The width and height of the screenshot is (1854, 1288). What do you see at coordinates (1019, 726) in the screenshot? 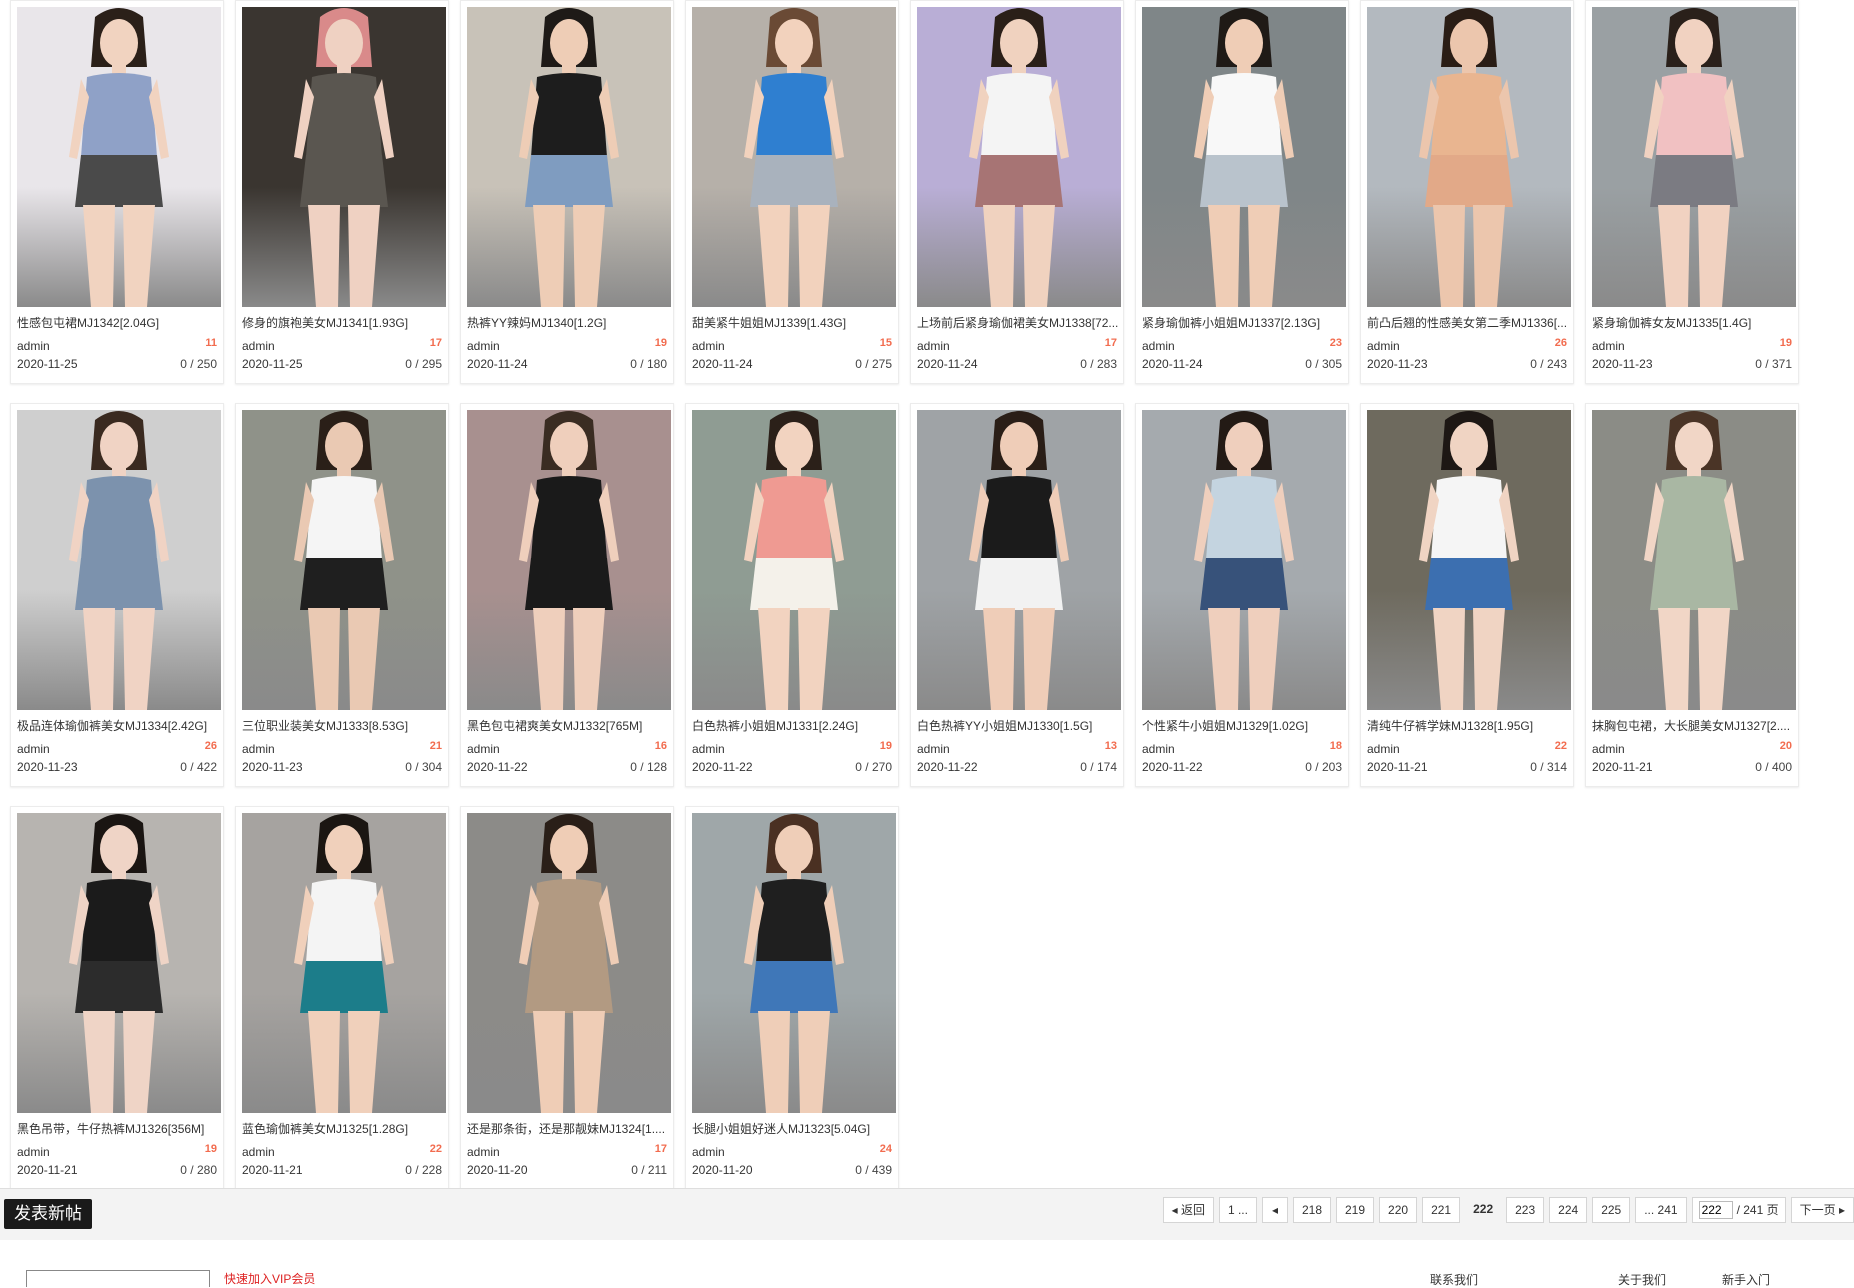
I see `thread-title: 白色热裤YY小姐姐MJ1330[1.5G]` at bounding box center [1019, 726].